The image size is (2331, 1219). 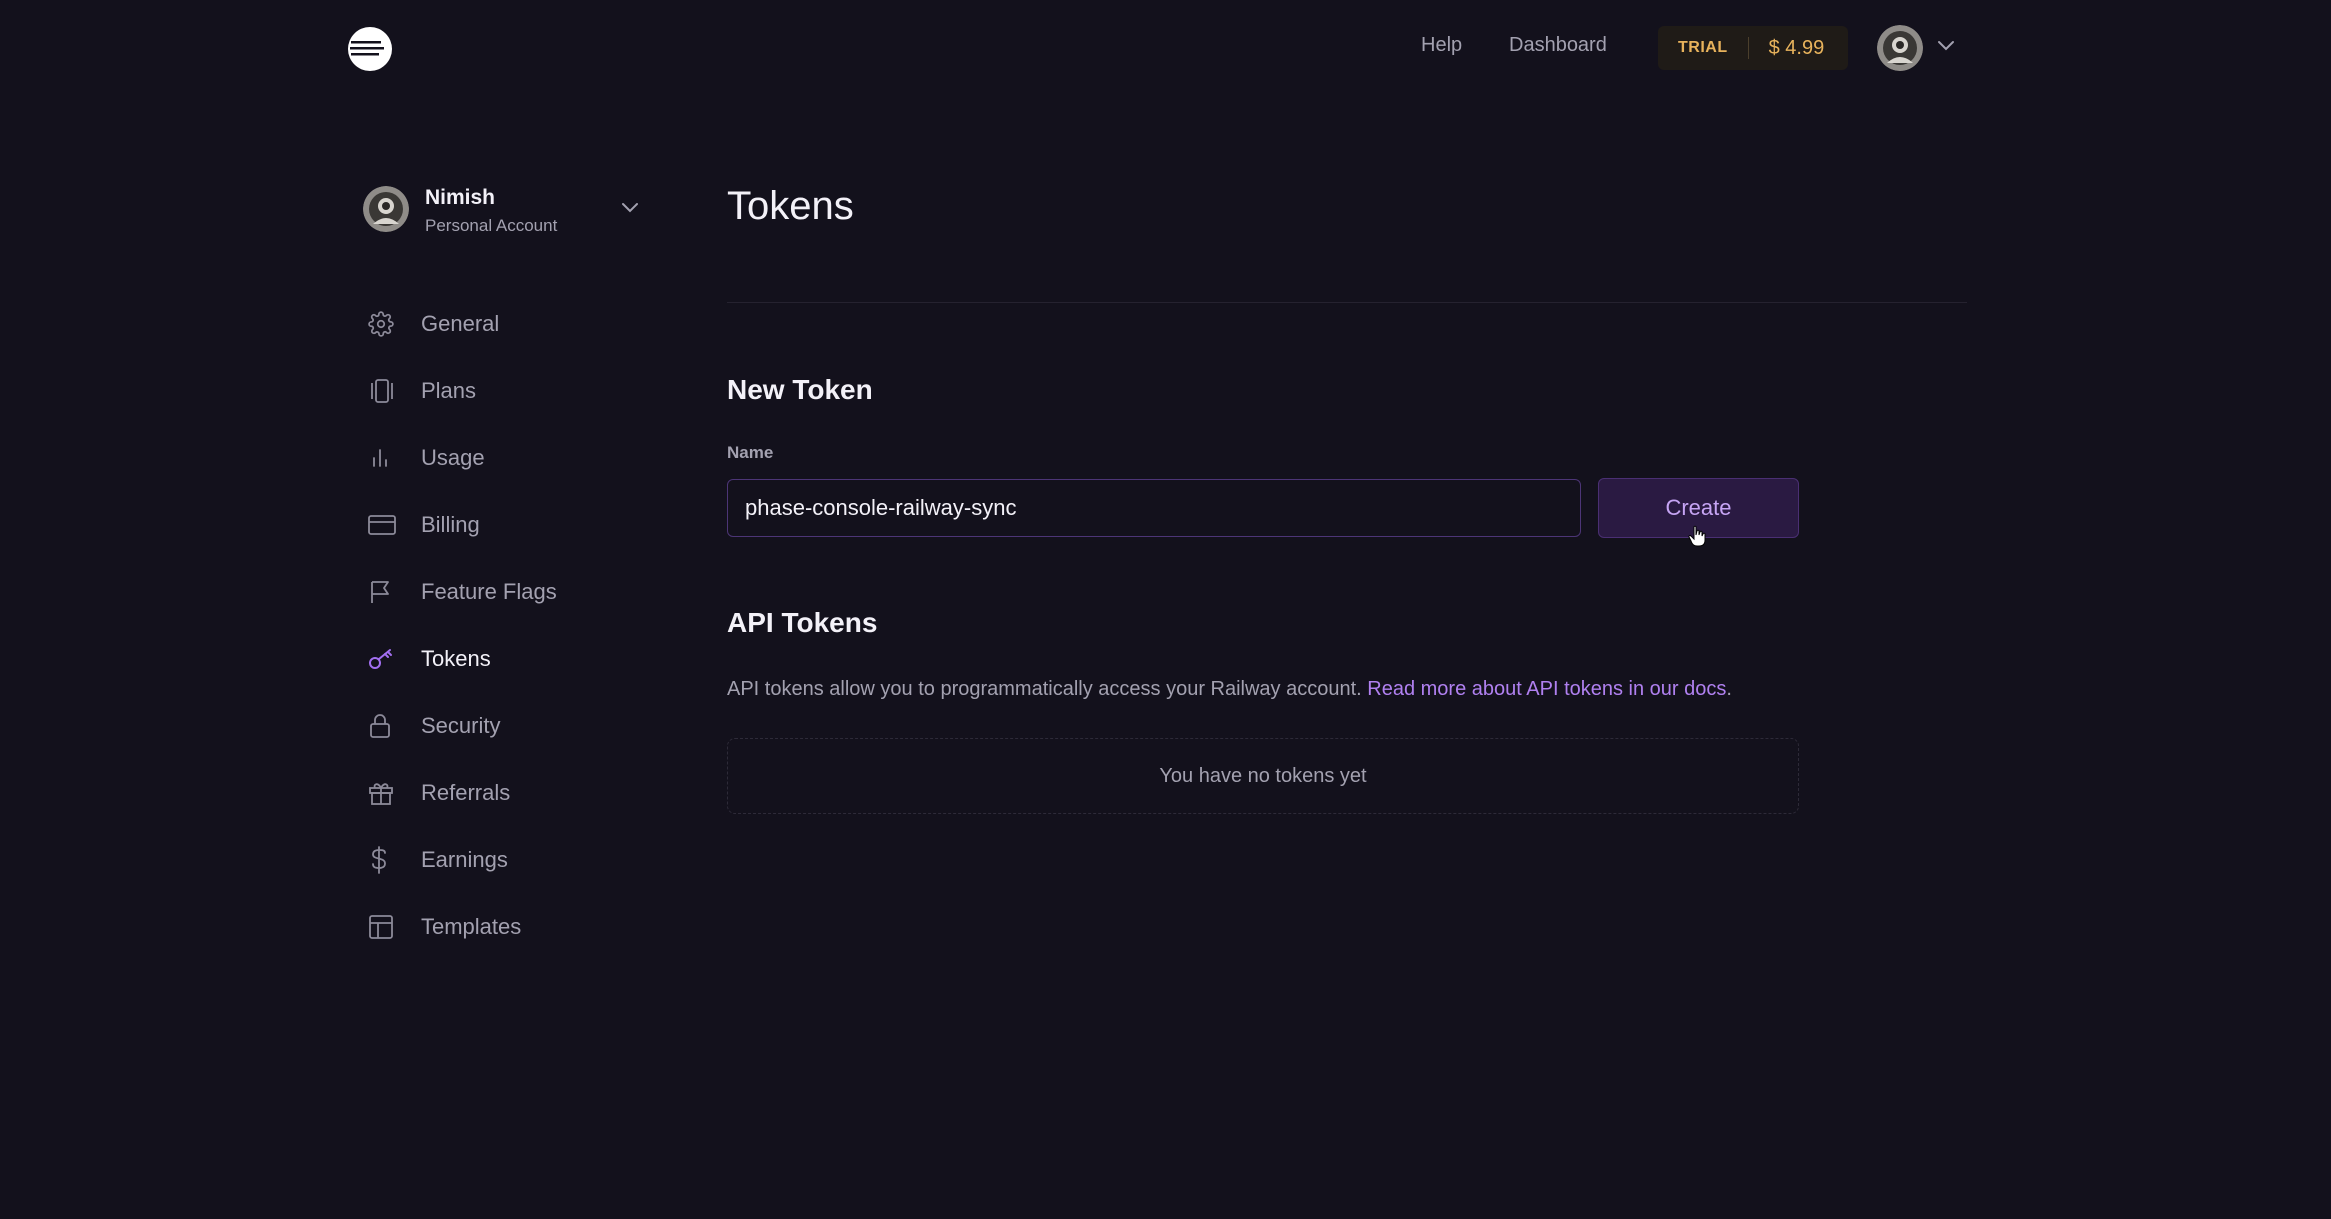 I want to click on sidebar-item-feature-flags: Feature Flags, so click(x=513, y=591).